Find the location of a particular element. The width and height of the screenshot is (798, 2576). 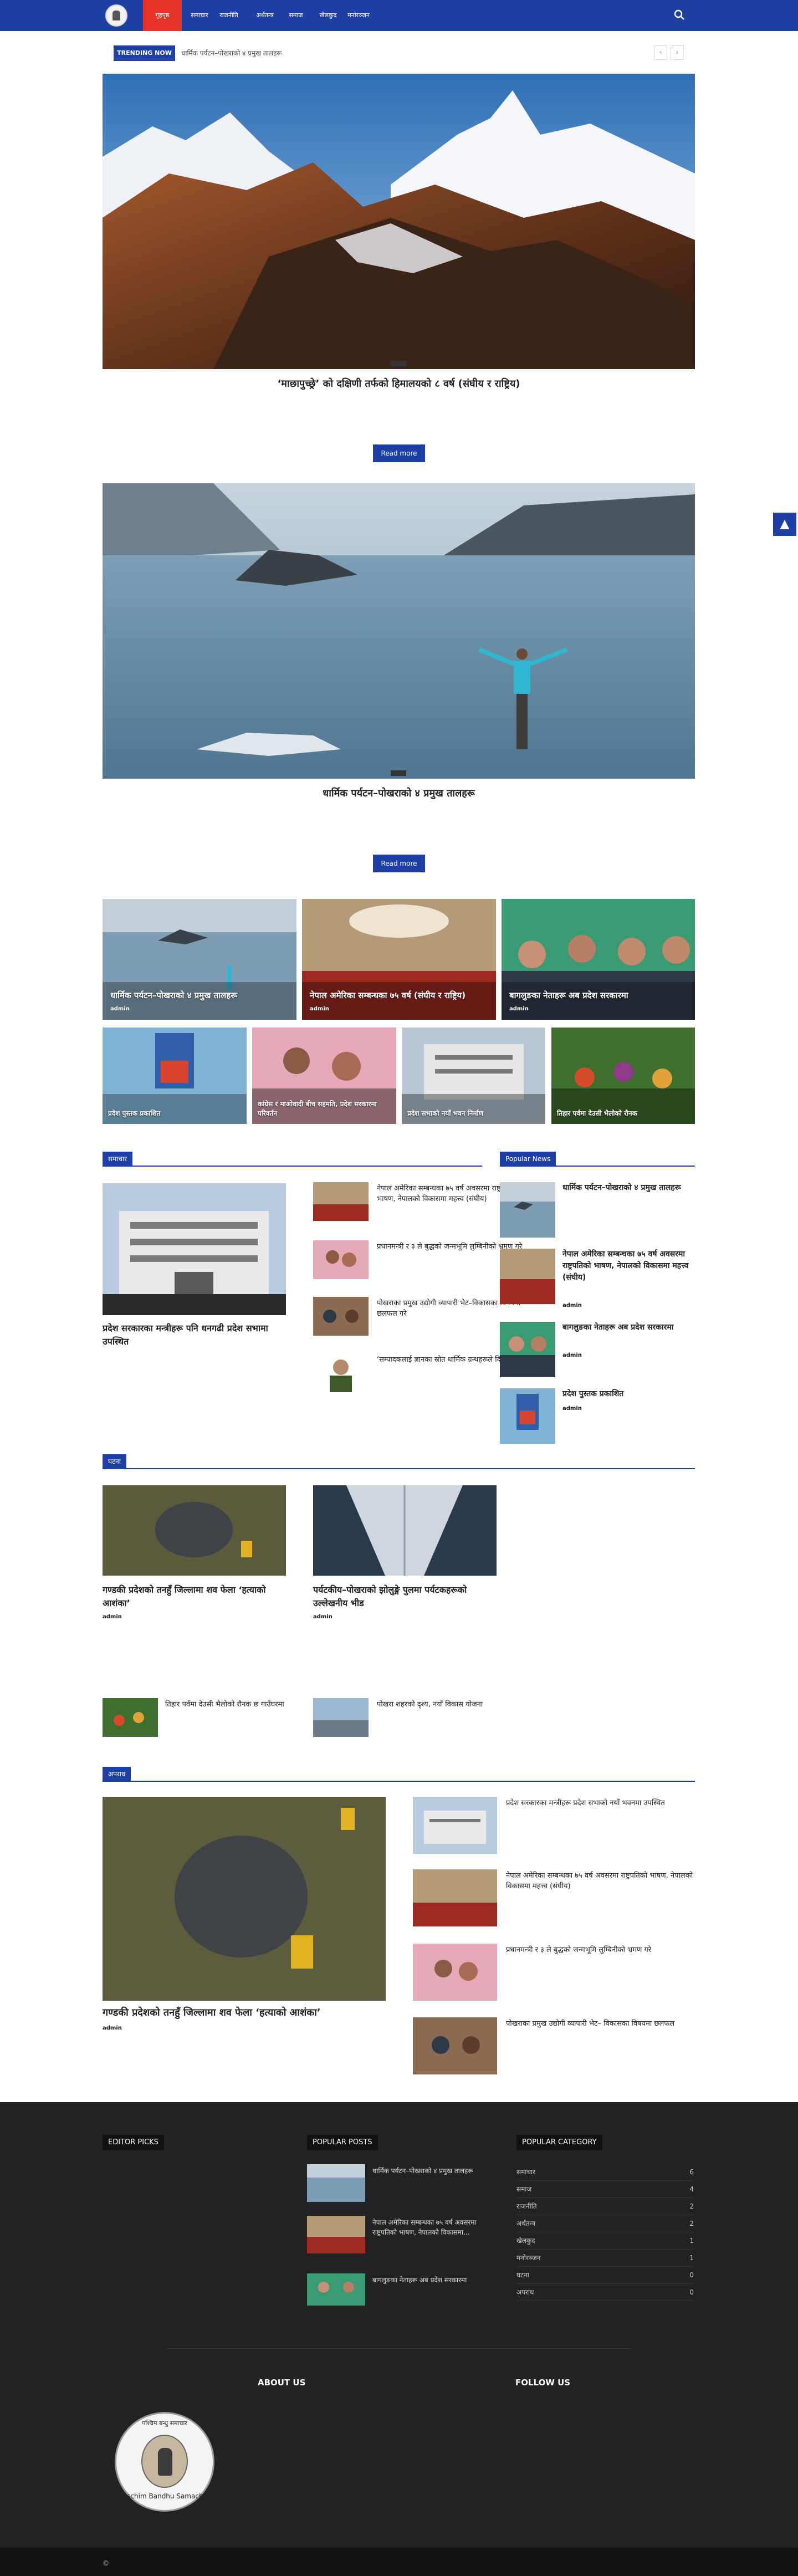

featured-tile-3: बागलुङका नेताहरू अब प्रदेश सरकारमा admin is located at coordinates (598, 959).